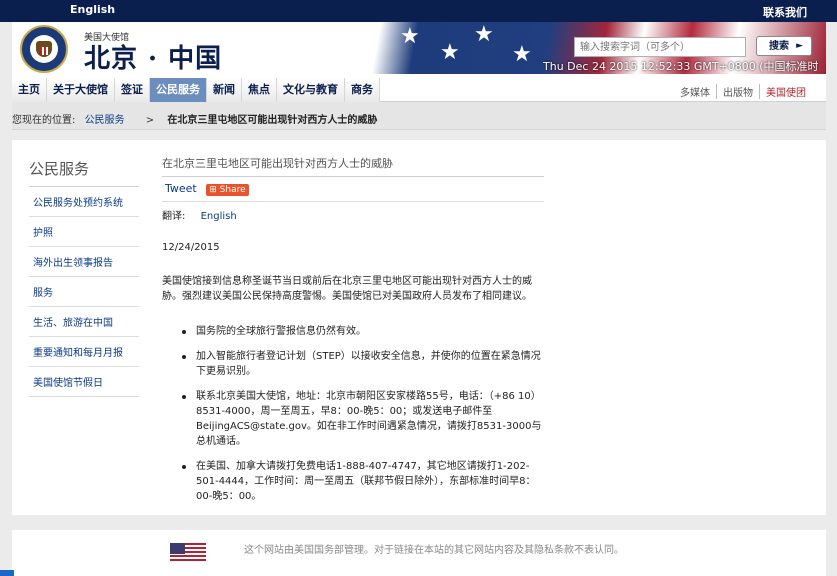  What do you see at coordinates (84, 232) in the screenshot?
I see `sidebar-item-passport: 护照` at bounding box center [84, 232].